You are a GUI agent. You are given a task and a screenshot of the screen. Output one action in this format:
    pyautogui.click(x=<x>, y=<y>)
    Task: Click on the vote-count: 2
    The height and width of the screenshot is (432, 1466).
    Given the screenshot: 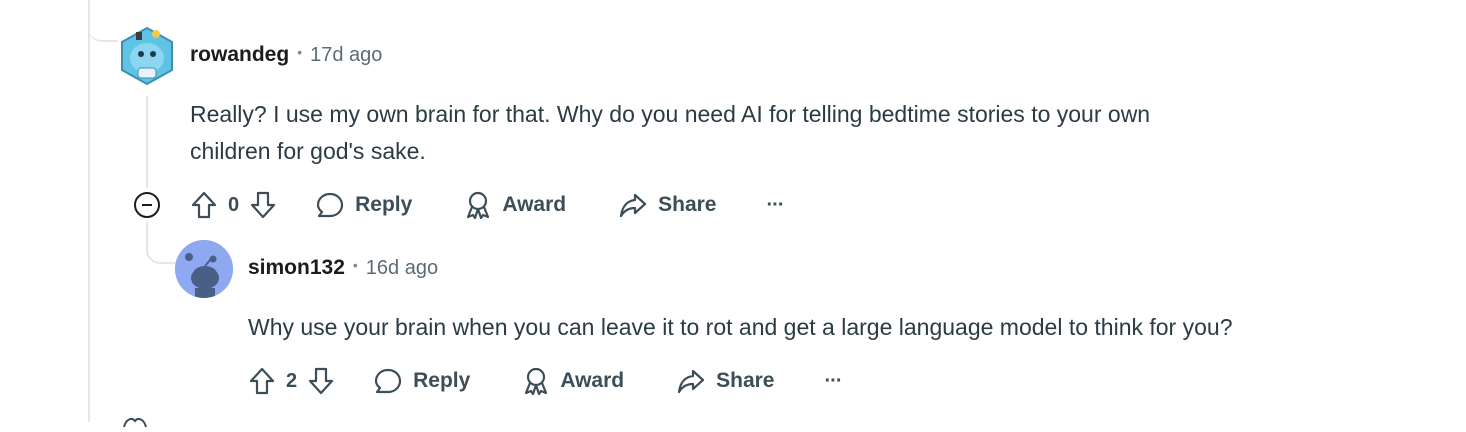 What is the action you would take?
    pyautogui.click(x=292, y=380)
    